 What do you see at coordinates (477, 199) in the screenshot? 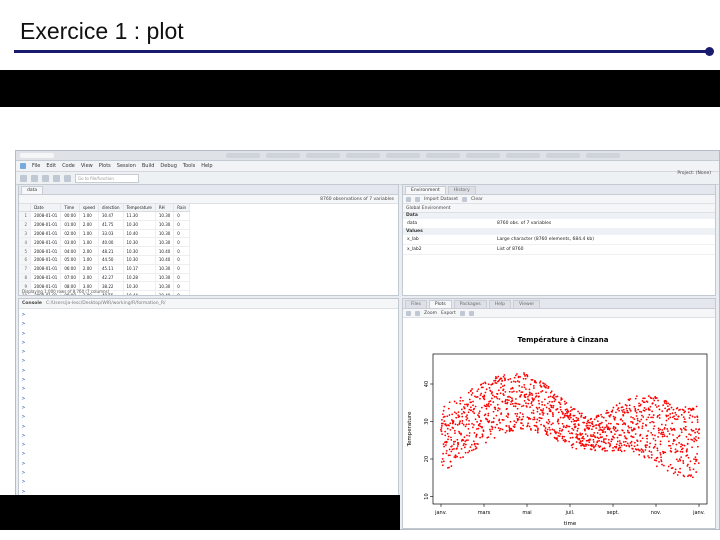
I see `clear-button: Clear` at bounding box center [477, 199].